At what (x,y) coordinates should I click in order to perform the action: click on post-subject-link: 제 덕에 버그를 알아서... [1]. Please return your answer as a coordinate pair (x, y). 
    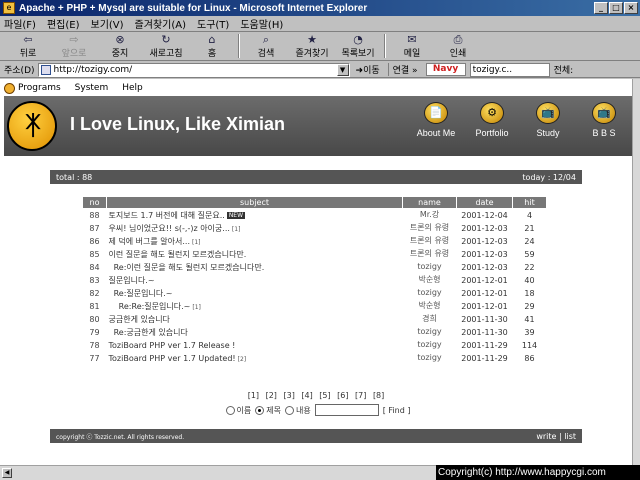
    Looking at the image, I should click on (255, 241).